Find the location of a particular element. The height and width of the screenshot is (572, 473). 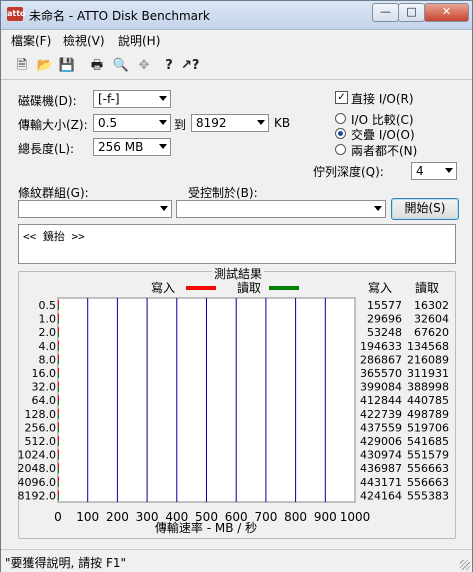

read-column-header: 讀取 is located at coordinates (427, 288).